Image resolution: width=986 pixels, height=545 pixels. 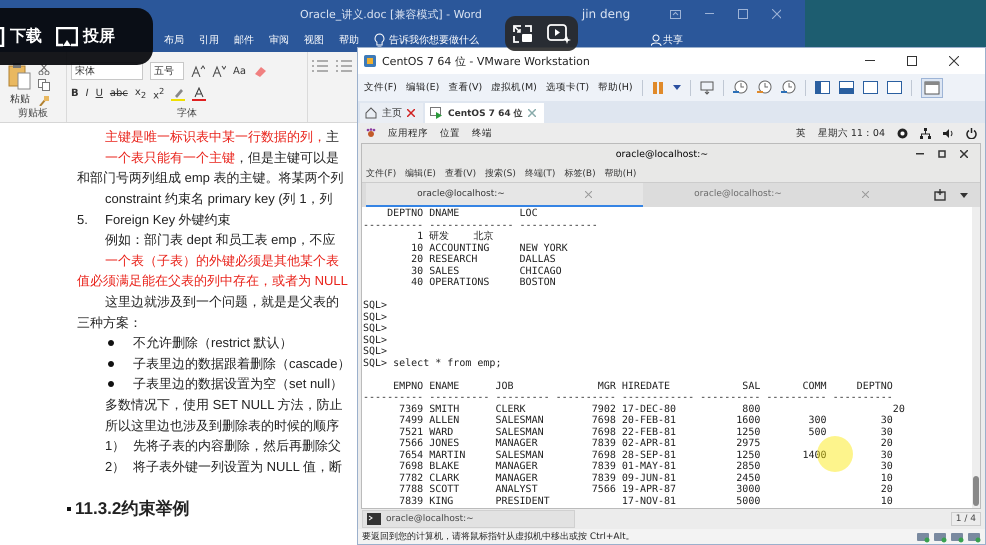 What do you see at coordinates (500, 173) in the screenshot?
I see `menu-item: 搜索(S)` at bounding box center [500, 173].